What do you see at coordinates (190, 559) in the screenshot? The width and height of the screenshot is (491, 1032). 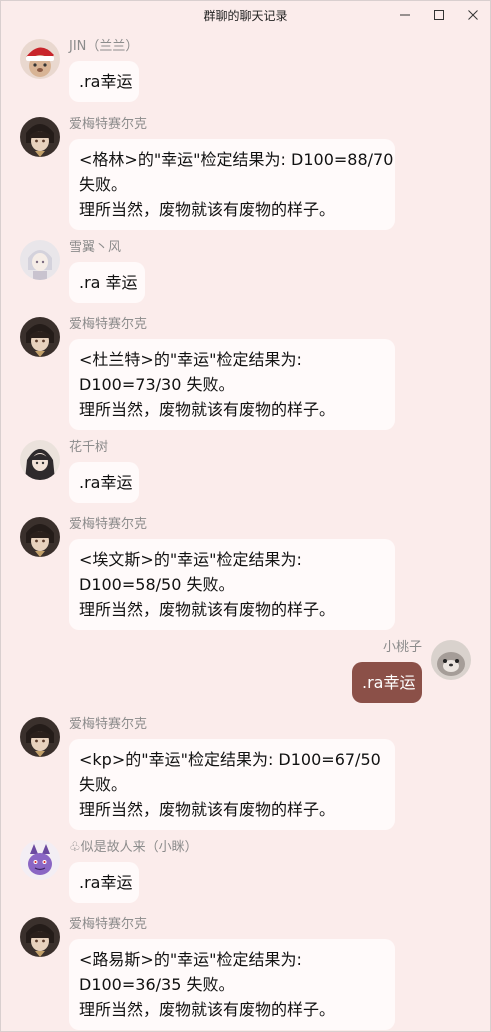 I see `message-text: <埃文斯>的"幸运"检定结果为:` at bounding box center [190, 559].